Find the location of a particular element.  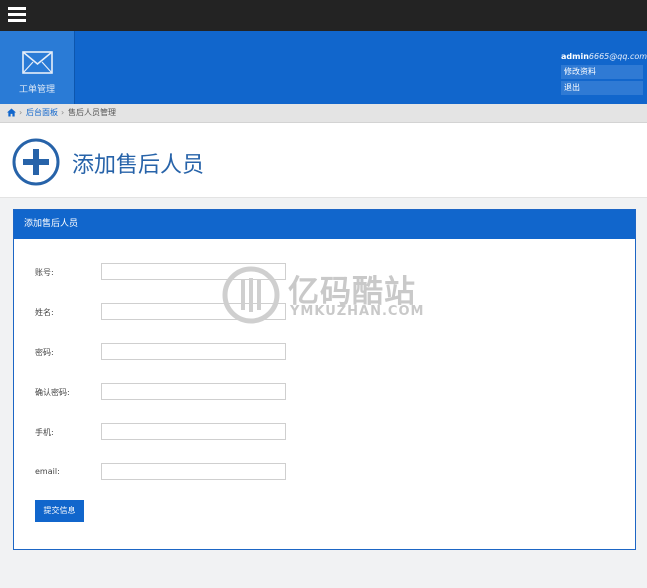

envelope-icon is located at coordinates (37, 62).